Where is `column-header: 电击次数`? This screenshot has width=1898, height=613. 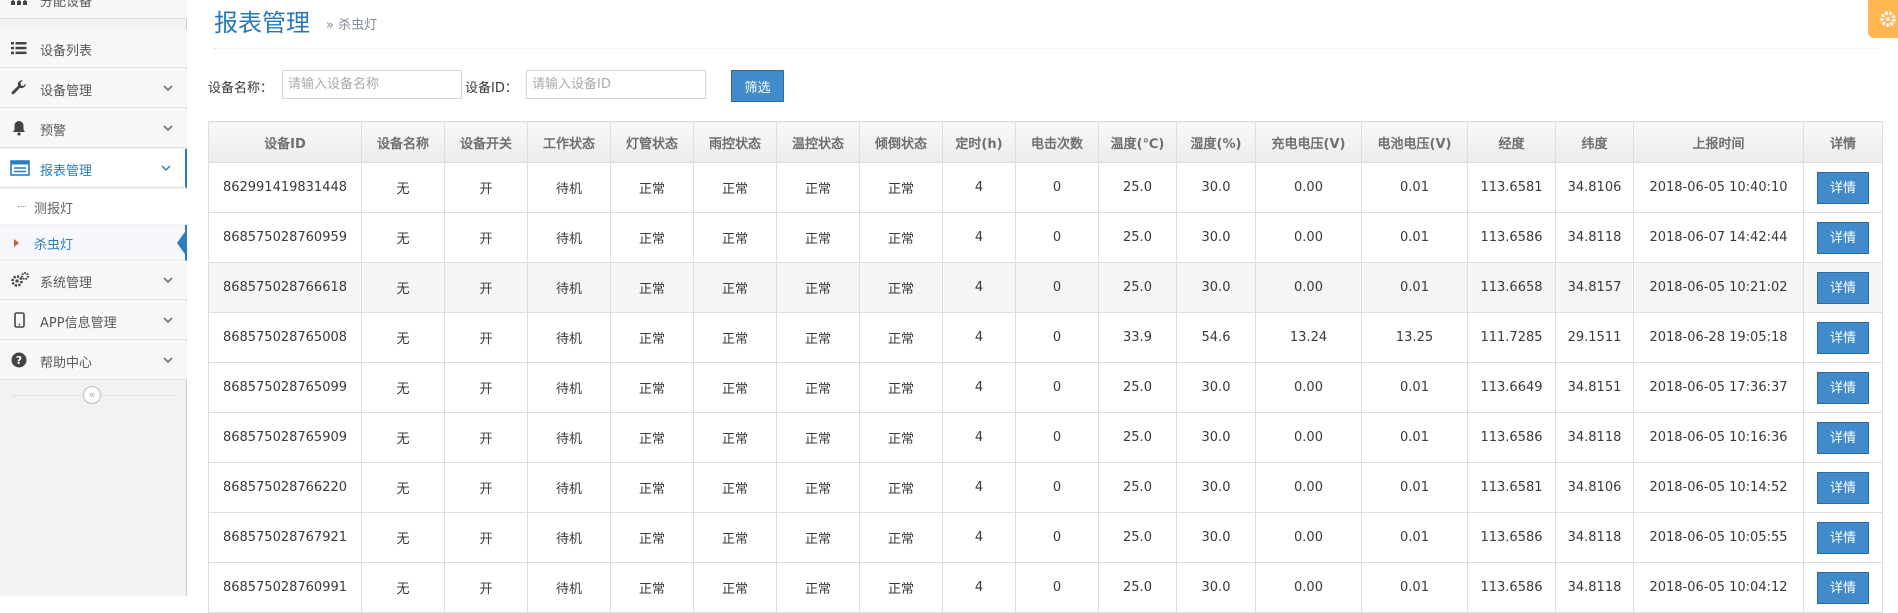 column-header: 电击次数 is located at coordinates (1057, 142).